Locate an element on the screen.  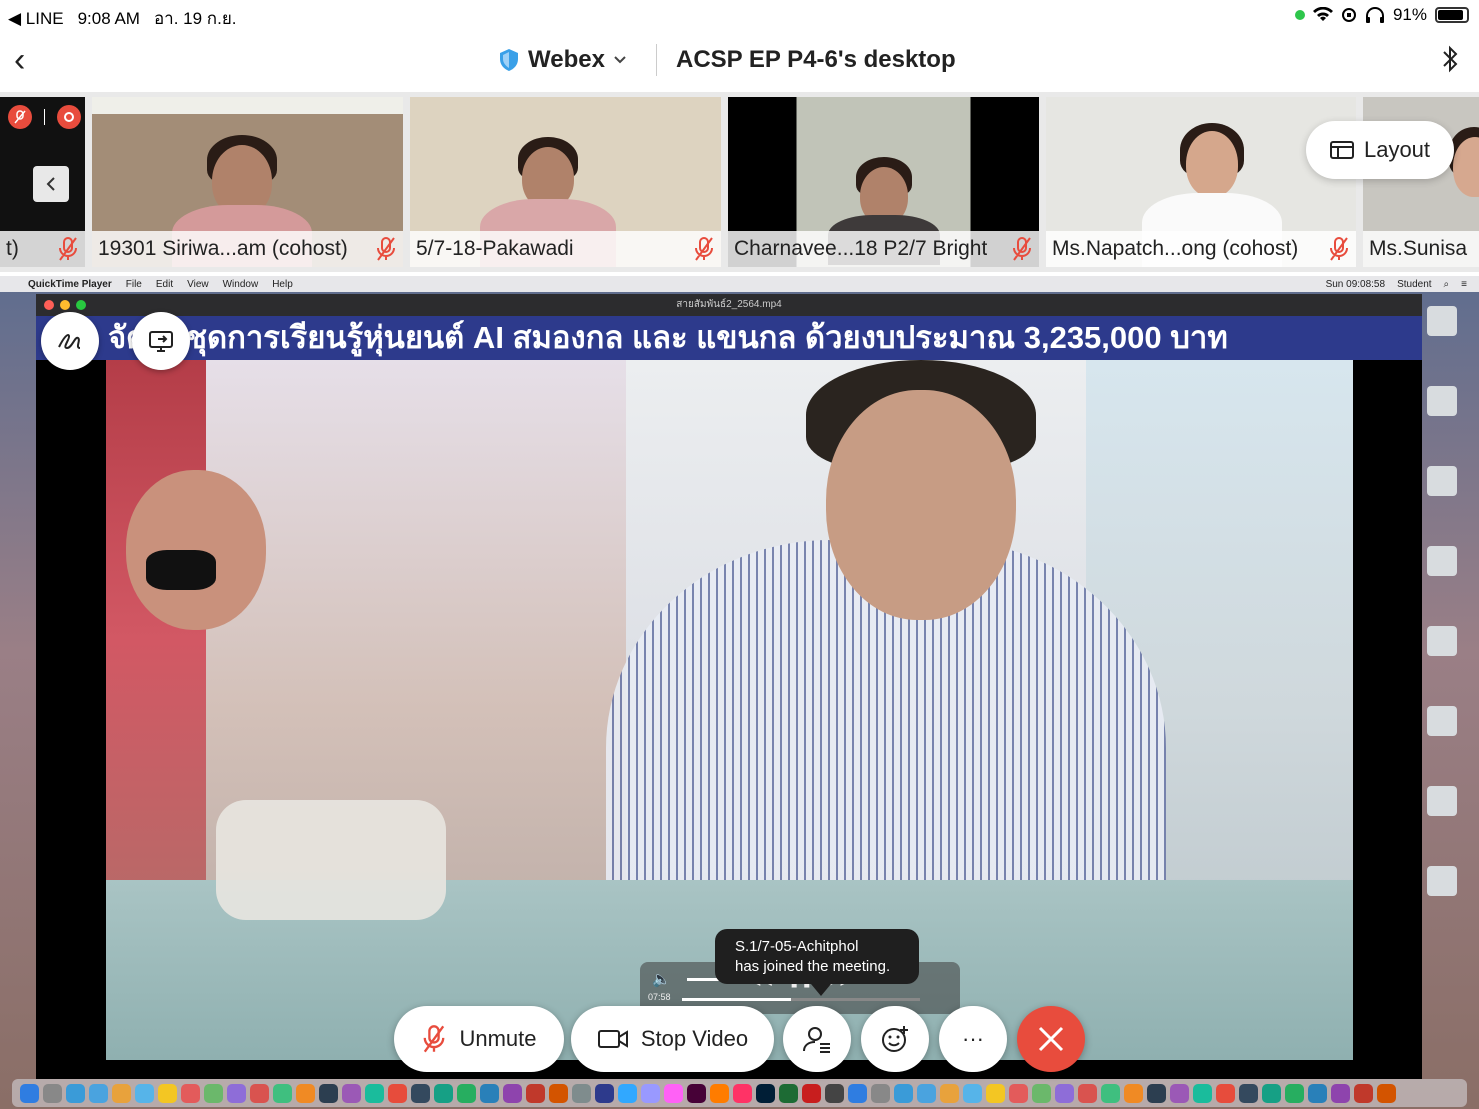
stop-video-button: Stop Video is located at coordinates (672, 1039).